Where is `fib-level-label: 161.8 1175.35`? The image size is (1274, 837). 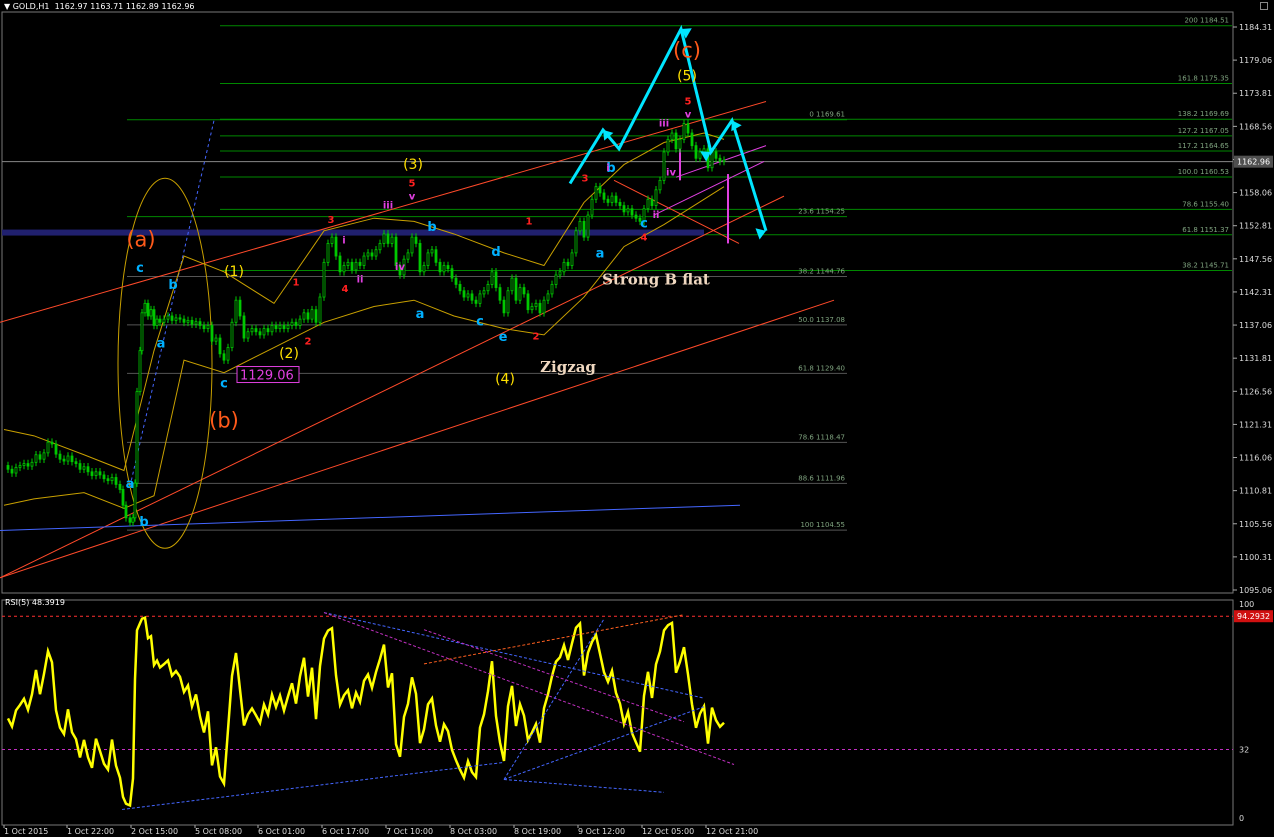 fib-level-label: 161.8 1175.35 is located at coordinates (1203, 79).